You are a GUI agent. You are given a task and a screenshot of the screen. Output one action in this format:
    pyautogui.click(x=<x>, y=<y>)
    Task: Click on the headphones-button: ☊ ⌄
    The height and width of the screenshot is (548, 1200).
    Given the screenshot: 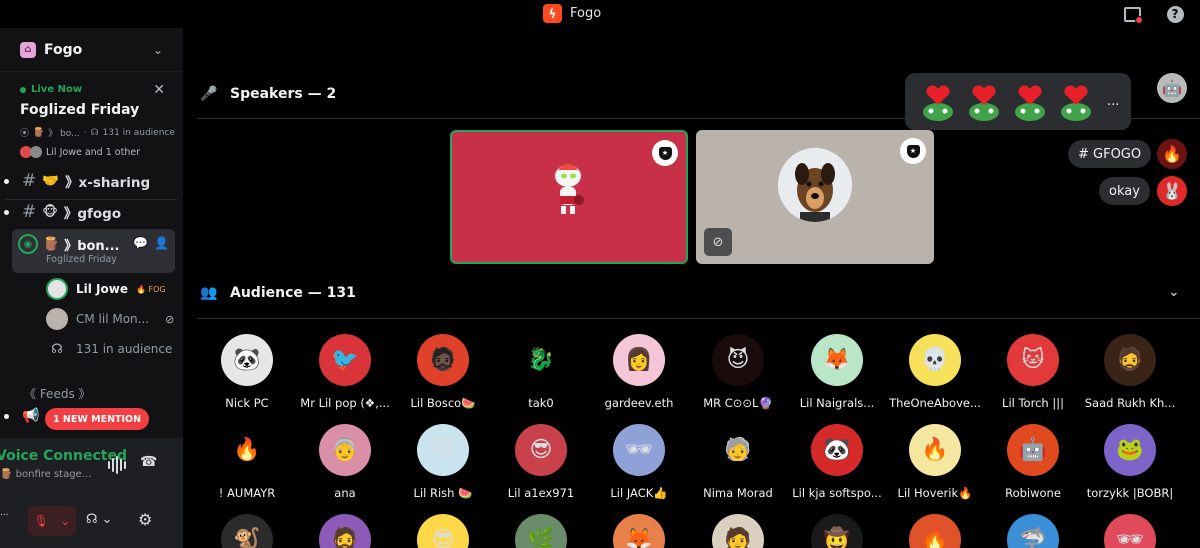 What is the action you would take?
    pyautogui.click(x=99, y=519)
    